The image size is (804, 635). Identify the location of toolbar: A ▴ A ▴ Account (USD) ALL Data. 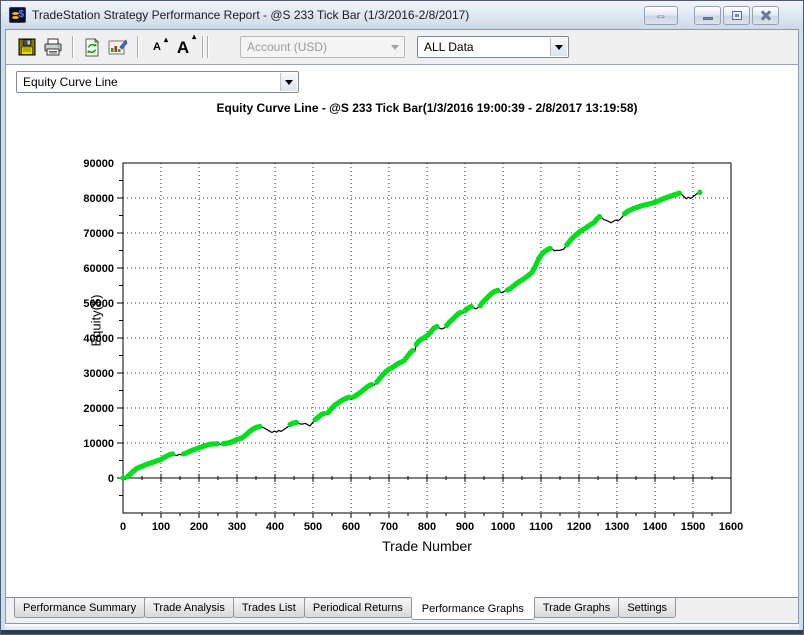
(402, 47).